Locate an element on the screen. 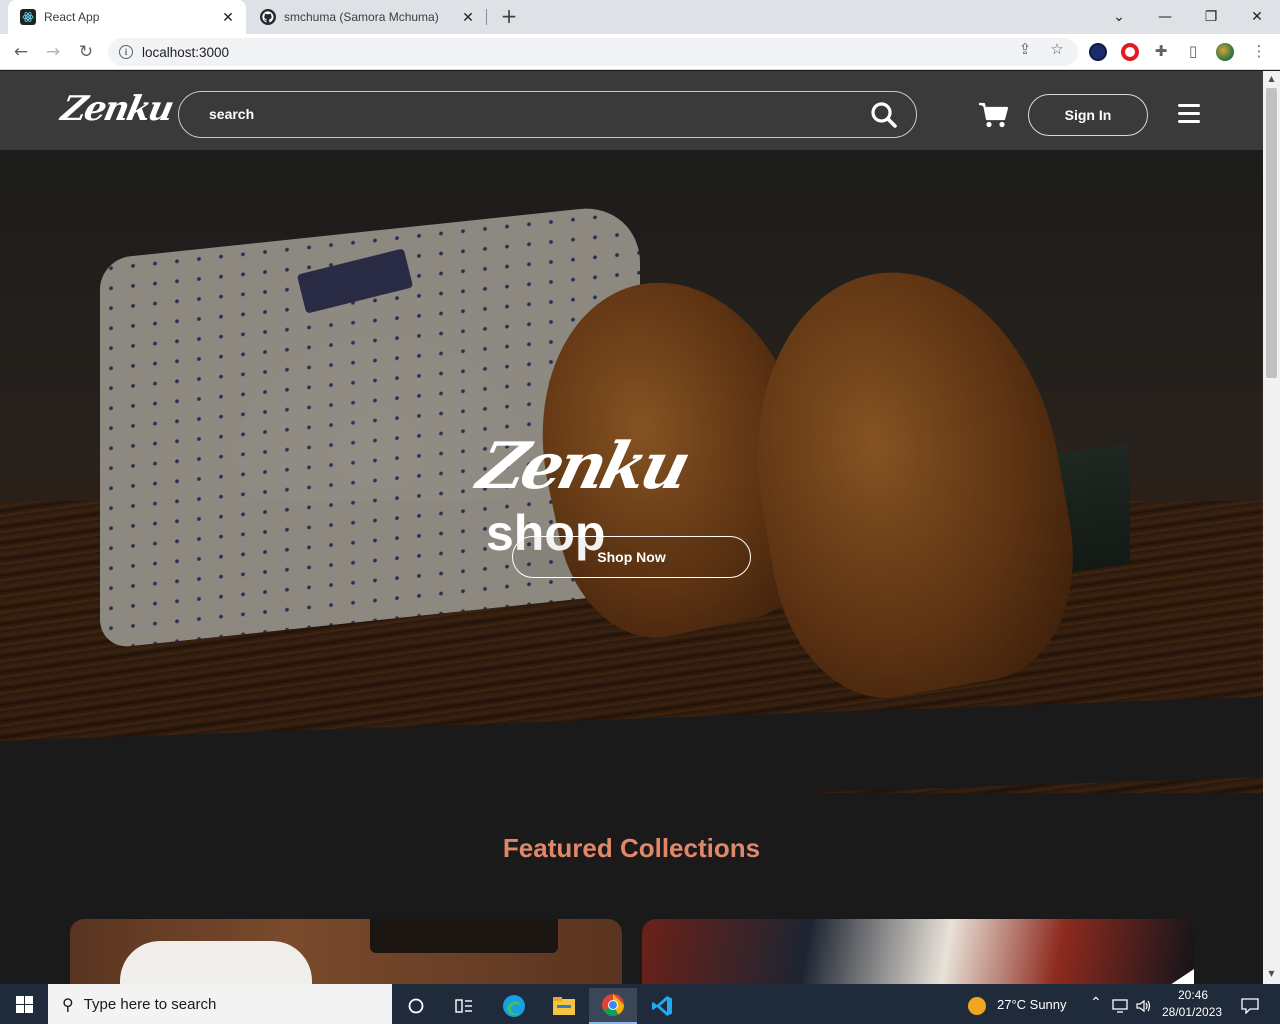  github-favicon-icon is located at coordinates (268, 17).